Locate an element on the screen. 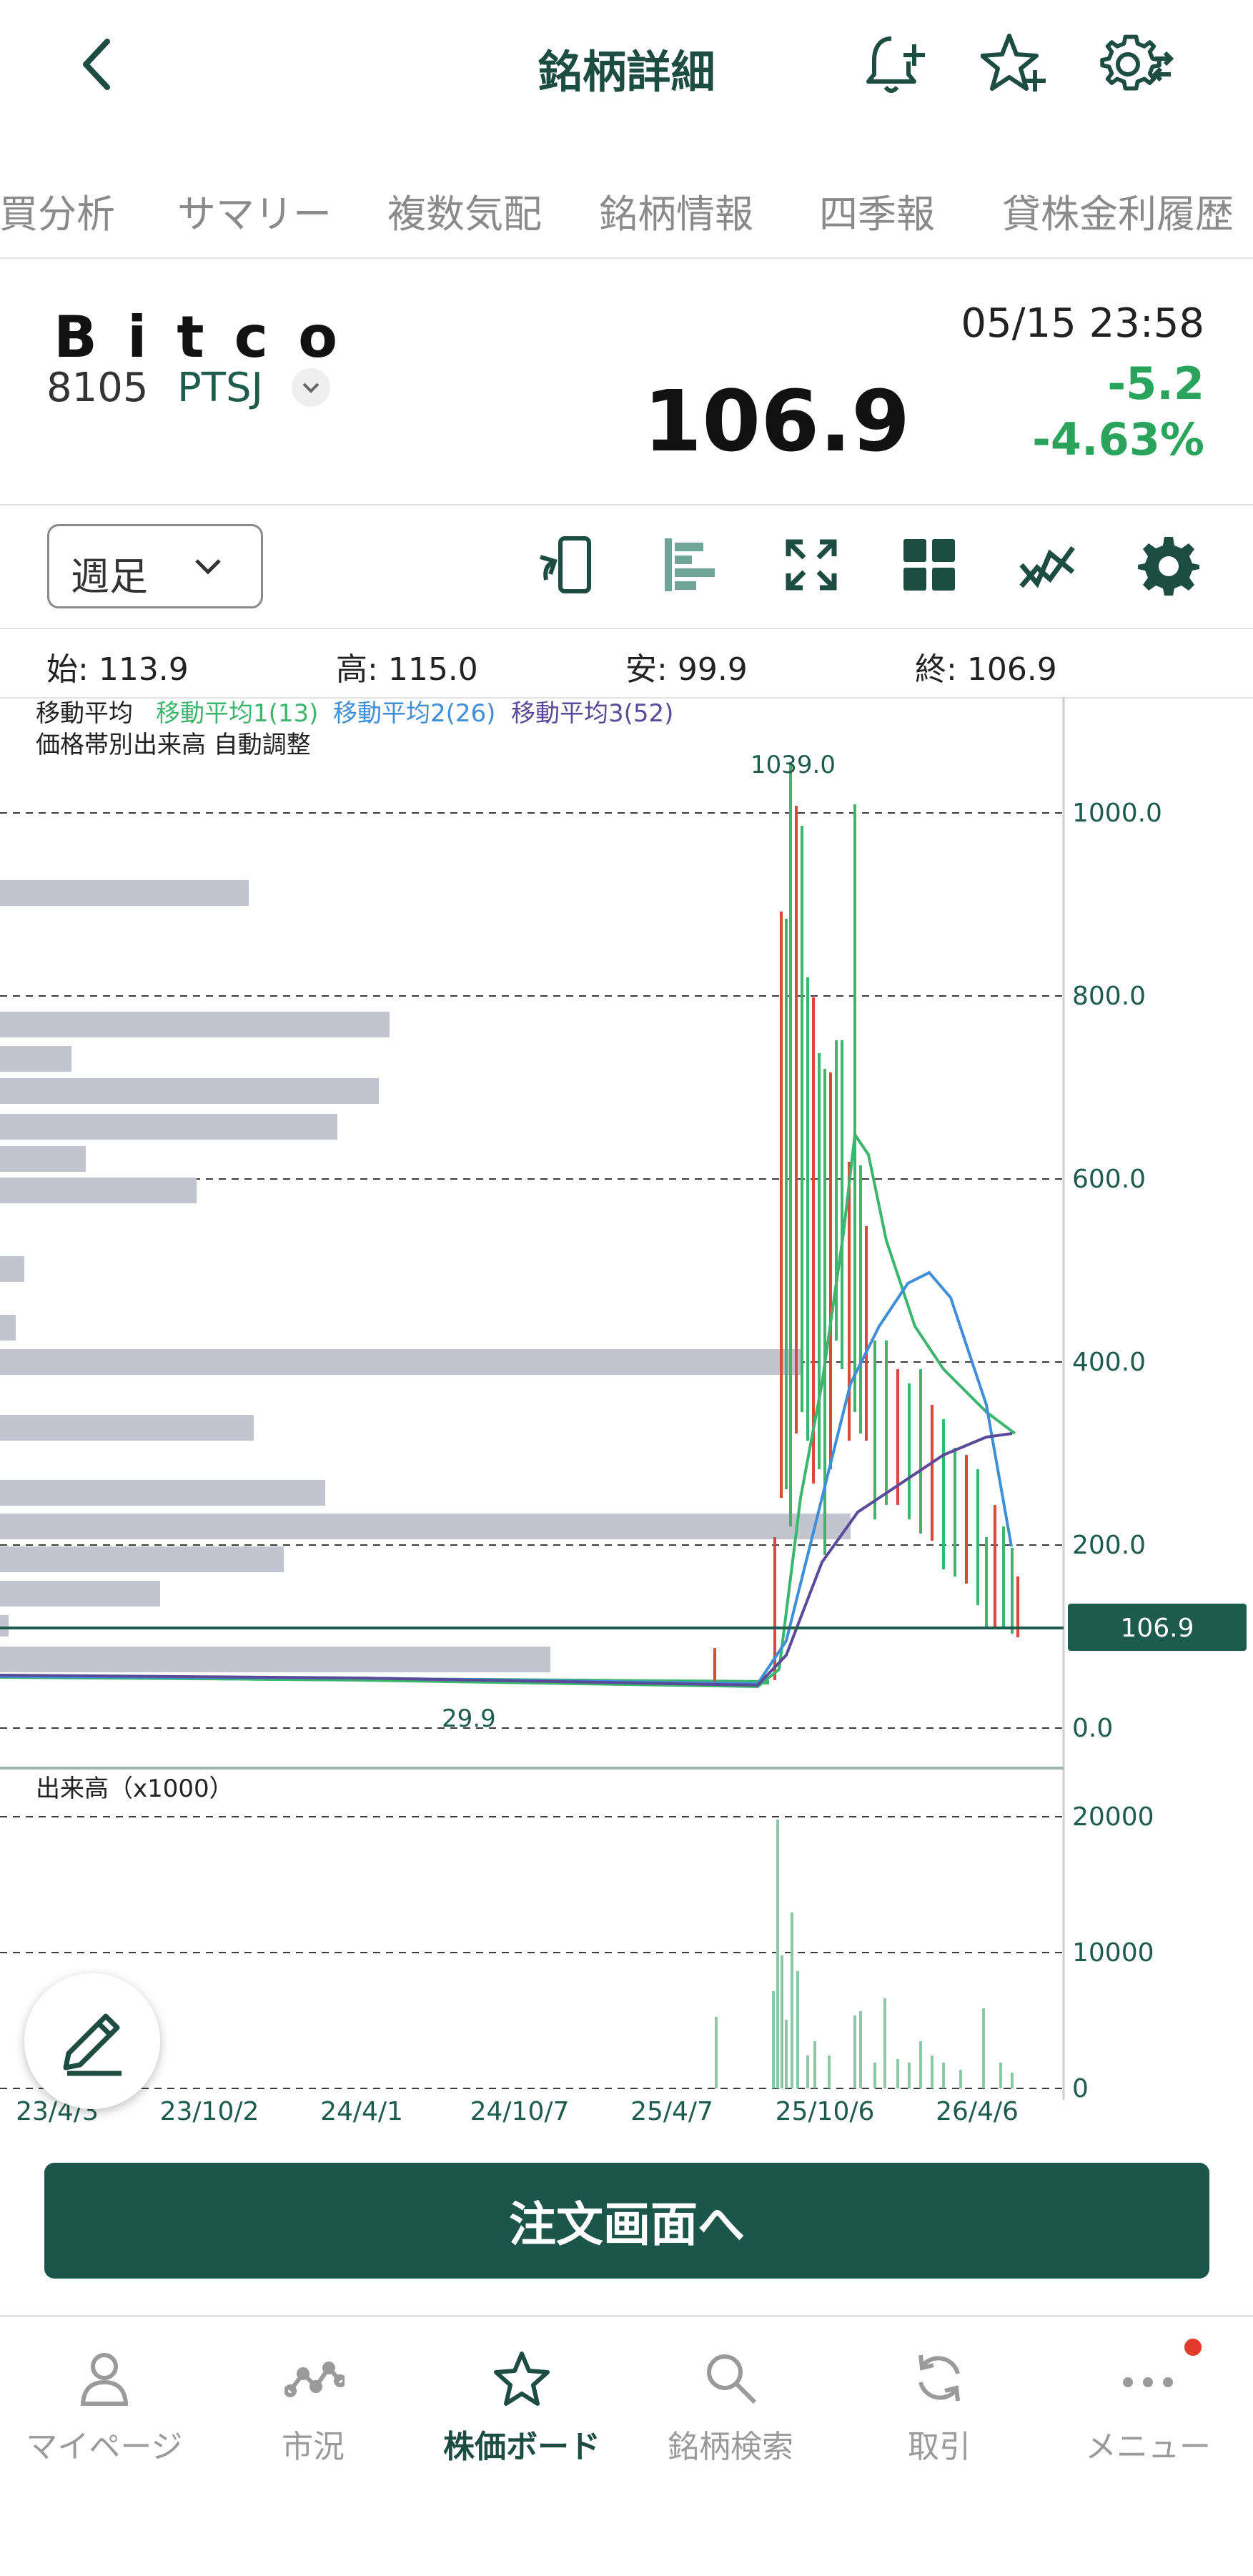 The image size is (1253, 2576). nav-label: 市況 is located at coordinates (313, 2447).